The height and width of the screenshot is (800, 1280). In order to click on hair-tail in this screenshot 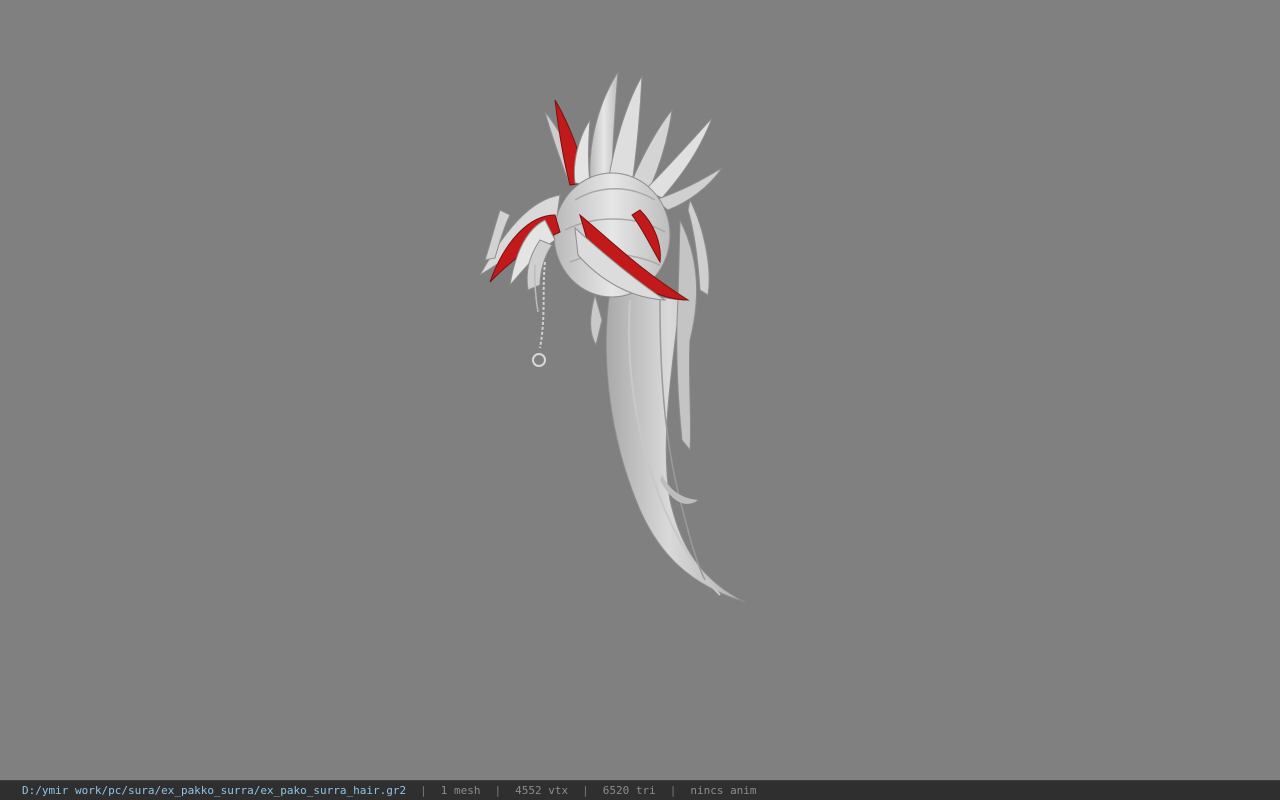, I will do `click(675, 446)`.